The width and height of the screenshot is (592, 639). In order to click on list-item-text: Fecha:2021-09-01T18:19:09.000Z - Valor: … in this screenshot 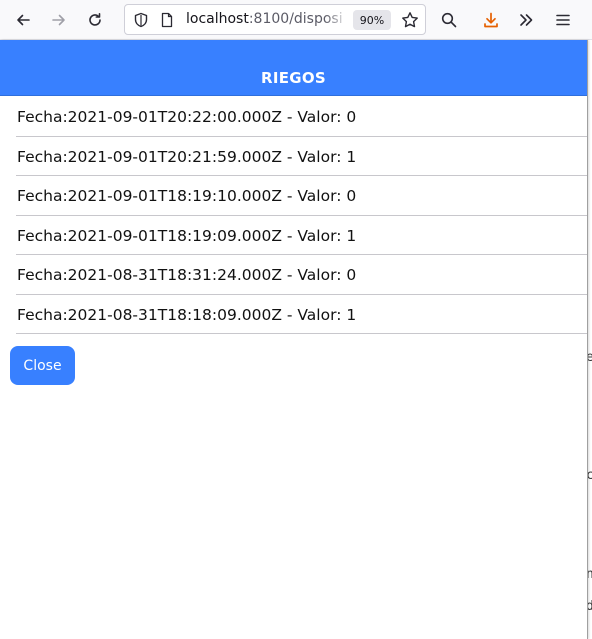, I will do `click(187, 235)`.